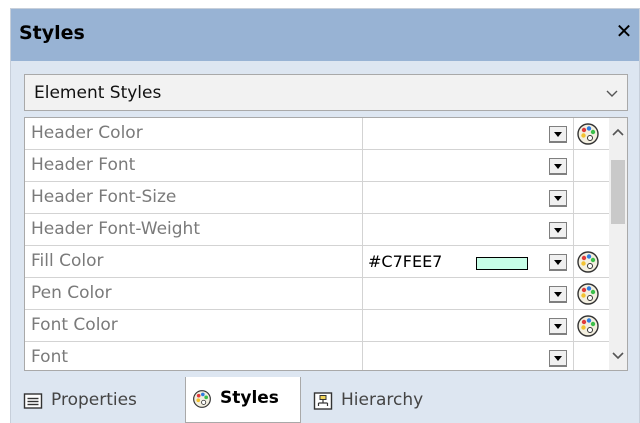  I want to click on style-type-dropdown: Element Styles, so click(326, 92).